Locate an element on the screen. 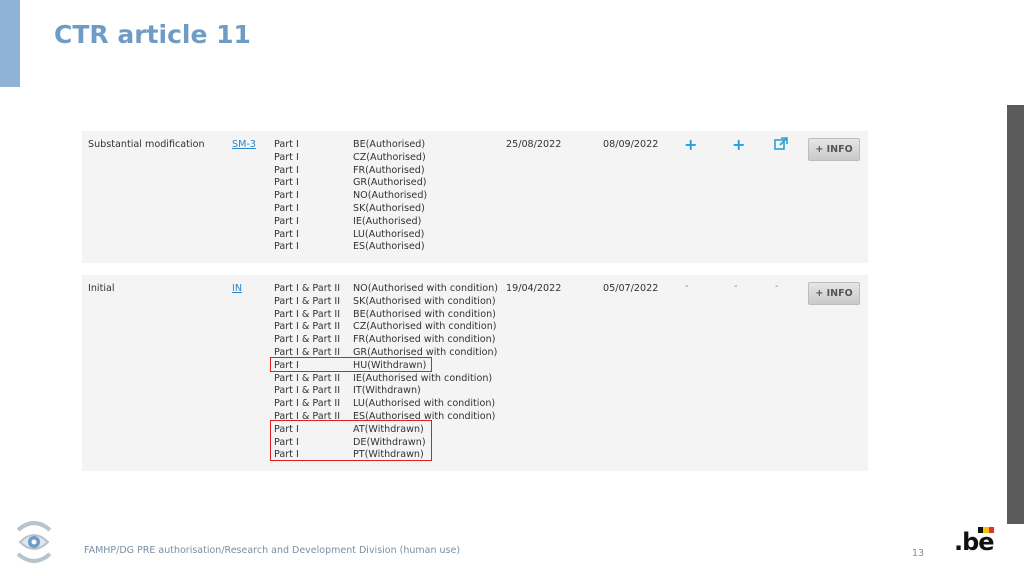 The height and width of the screenshot is (576, 1024). country-status: FR(Authorised with condition) is located at coordinates (424, 340).